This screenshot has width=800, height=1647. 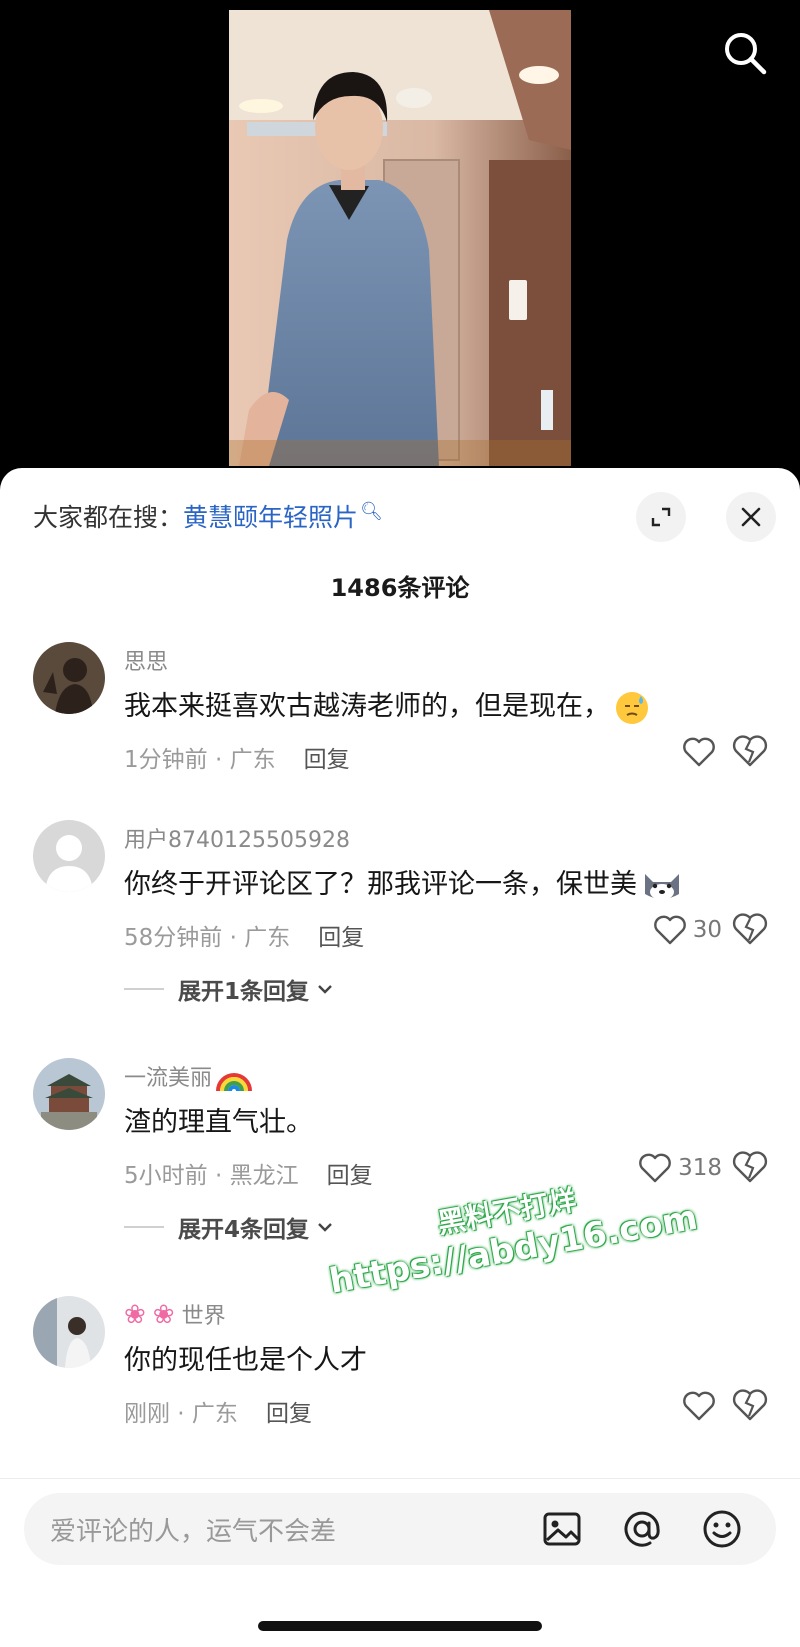 I want to click on close-icon, so click(x=751, y=517).